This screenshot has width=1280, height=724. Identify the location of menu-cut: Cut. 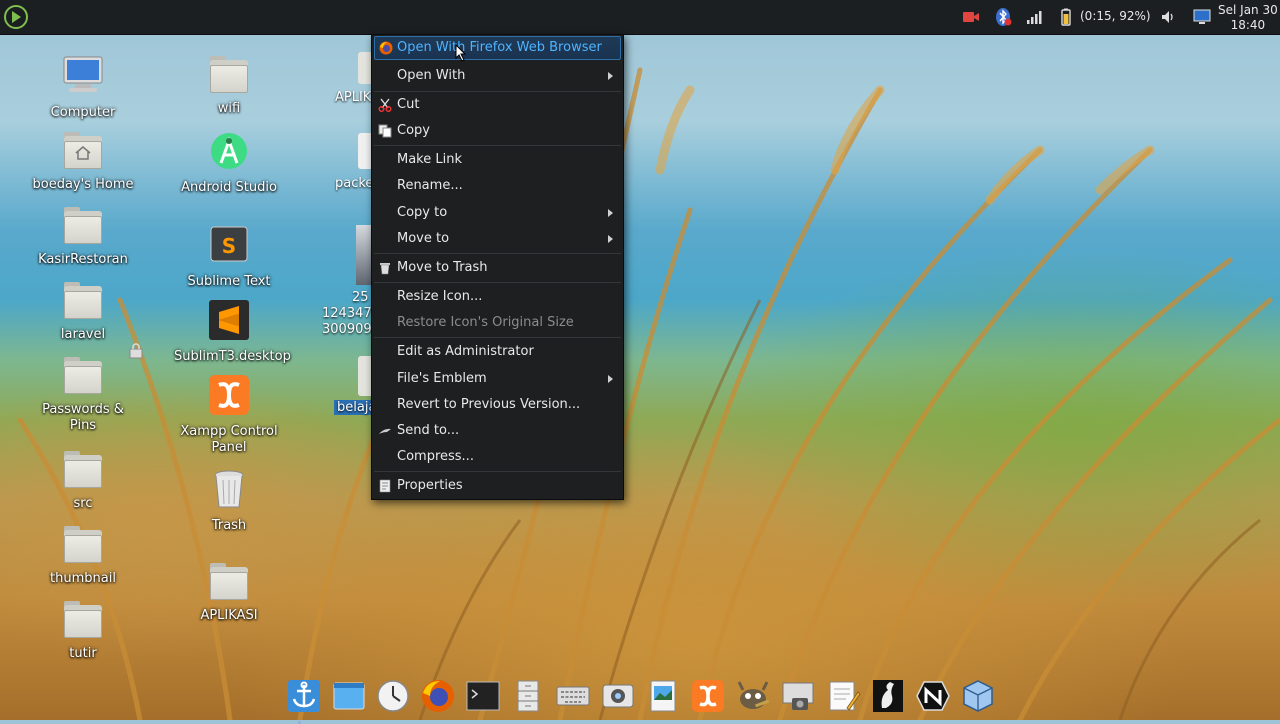
(497, 105).